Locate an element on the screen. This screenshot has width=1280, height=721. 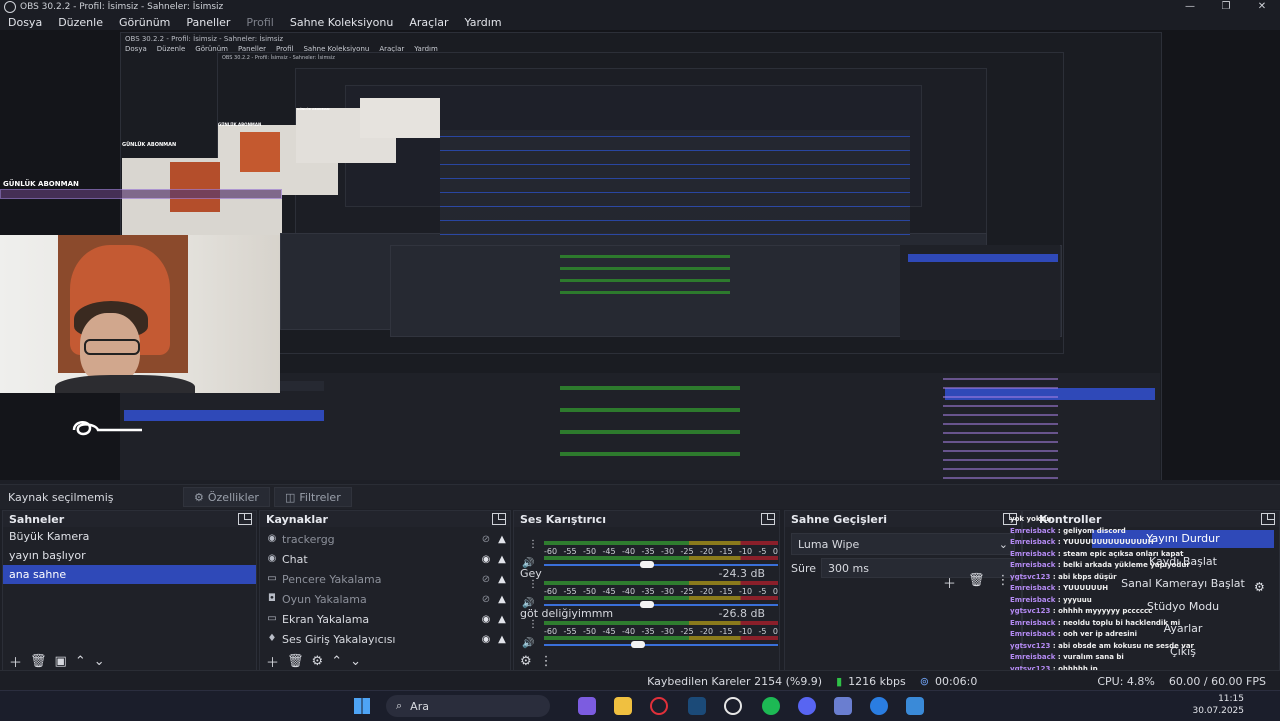
add-scene-button: ＋ is located at coordinates (15, 661).